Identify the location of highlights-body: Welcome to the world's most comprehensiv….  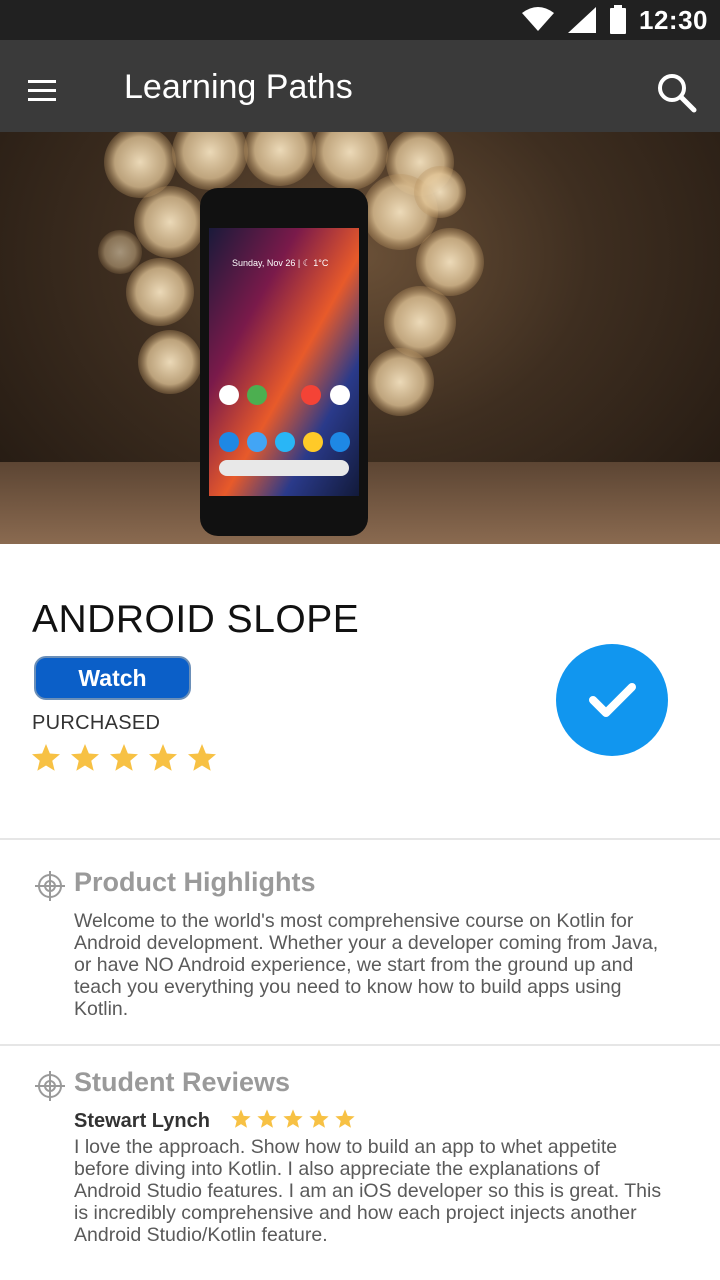
(366, 965).